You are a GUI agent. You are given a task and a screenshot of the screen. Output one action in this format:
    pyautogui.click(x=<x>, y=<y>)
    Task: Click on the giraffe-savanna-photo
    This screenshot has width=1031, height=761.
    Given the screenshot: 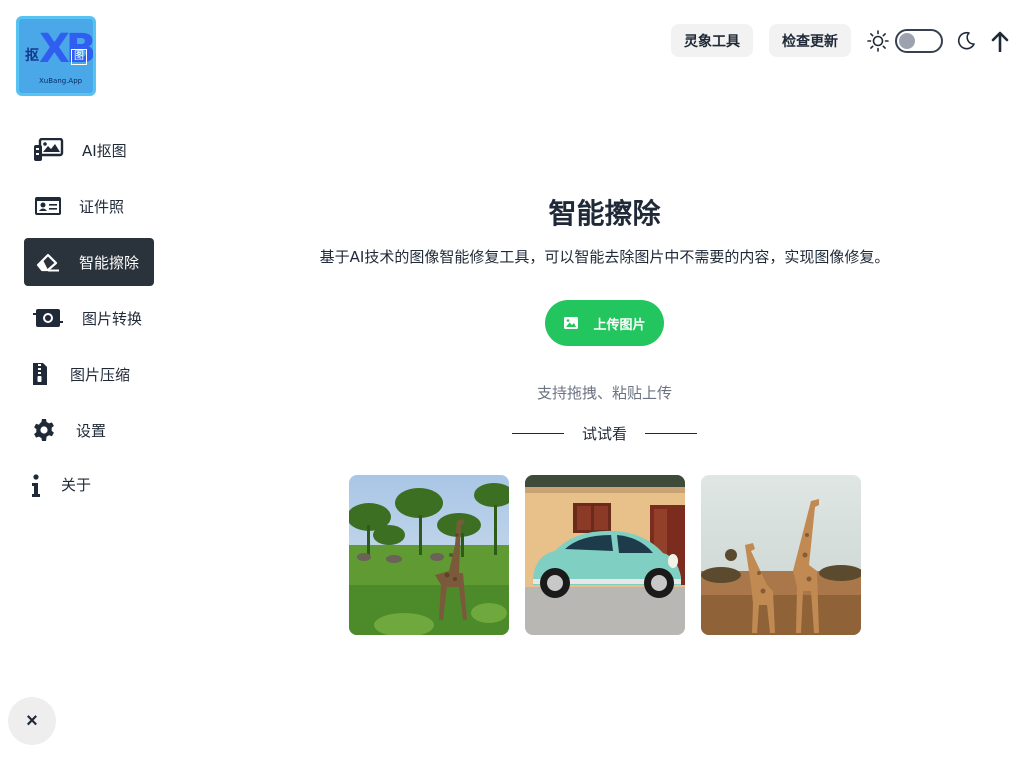 What is the action you would take?
    pyautogui.click(x=429, y=555)
    